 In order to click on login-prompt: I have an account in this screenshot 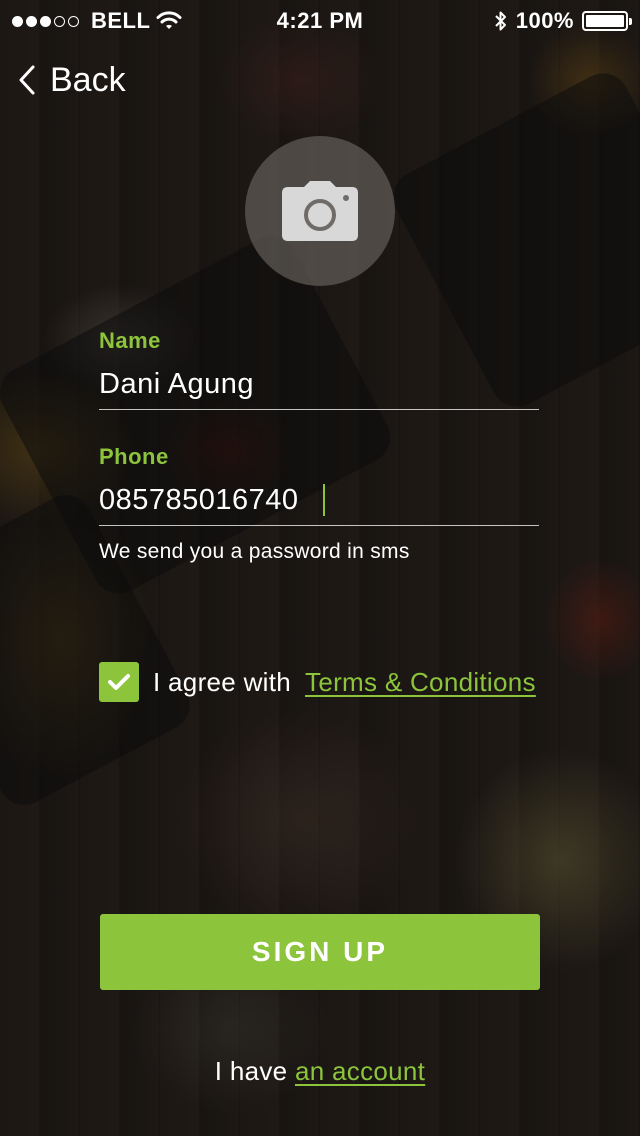, I will do `click(320, 1071)`.